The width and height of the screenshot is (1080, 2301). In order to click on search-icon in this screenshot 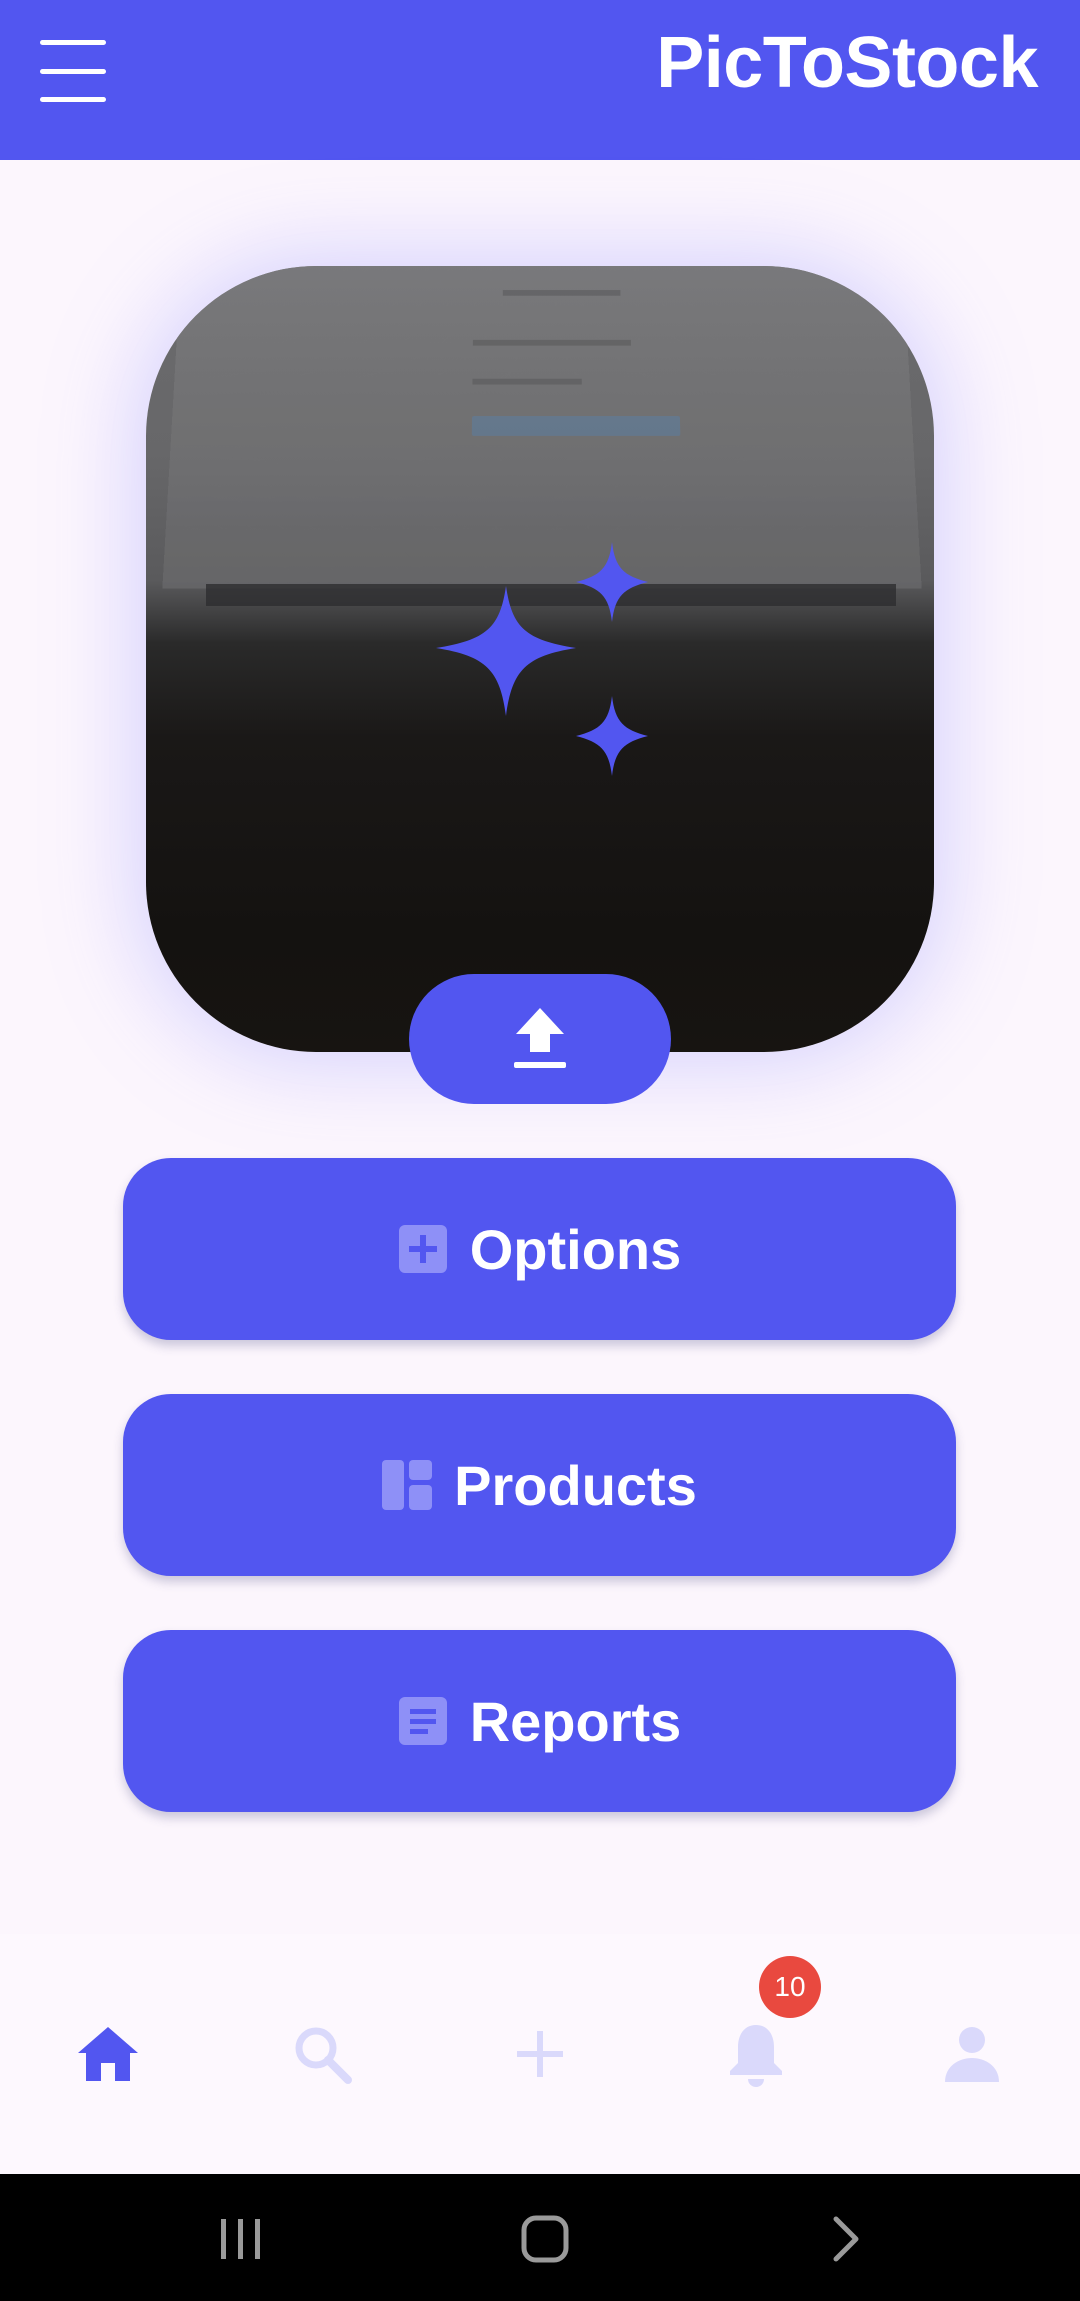, I will do `click(322, 2054)`.